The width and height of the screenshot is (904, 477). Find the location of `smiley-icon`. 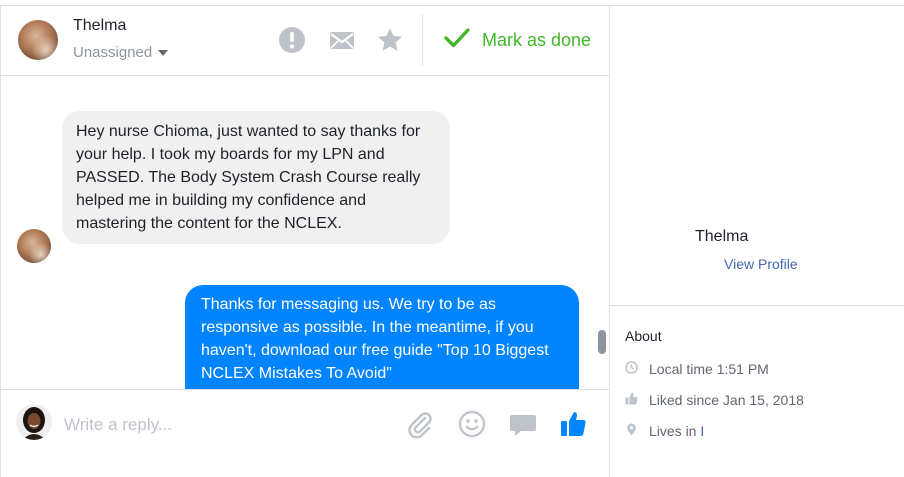

smiley-icon is located at coordinates (472, 424).